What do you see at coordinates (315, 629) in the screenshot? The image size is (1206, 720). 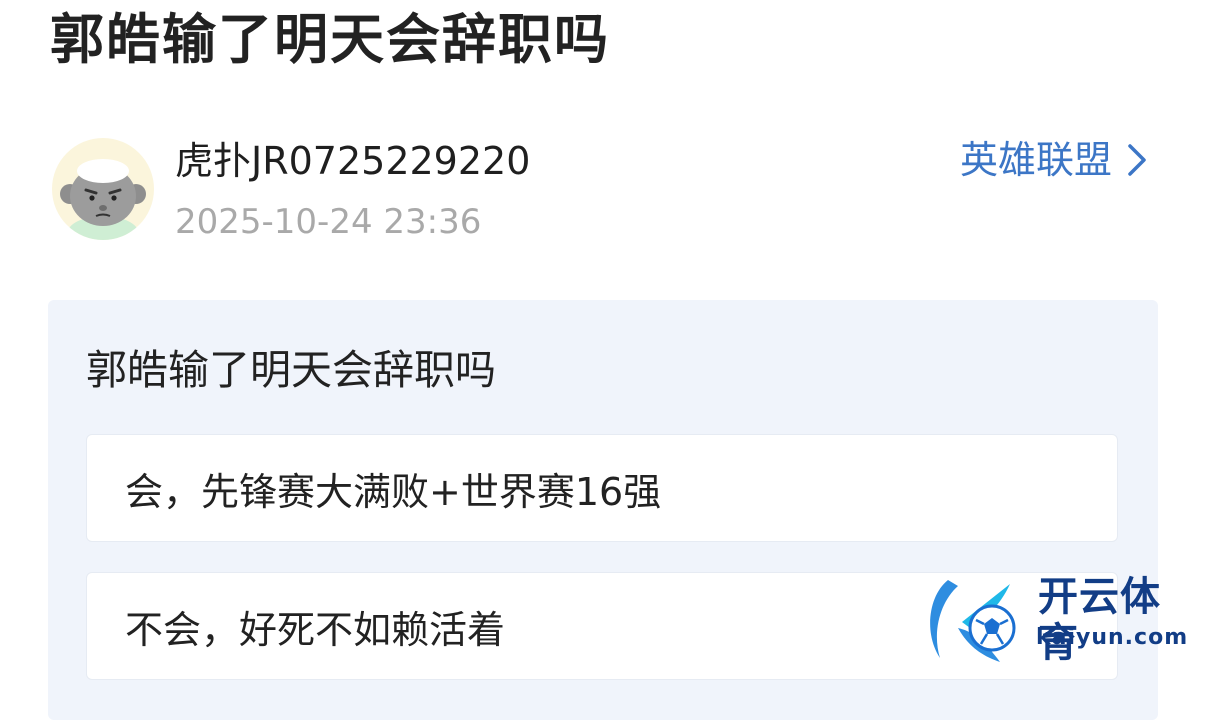 I see `poll-option-label: 不会，好死不如赖活着` at bounding box center [315, 629].